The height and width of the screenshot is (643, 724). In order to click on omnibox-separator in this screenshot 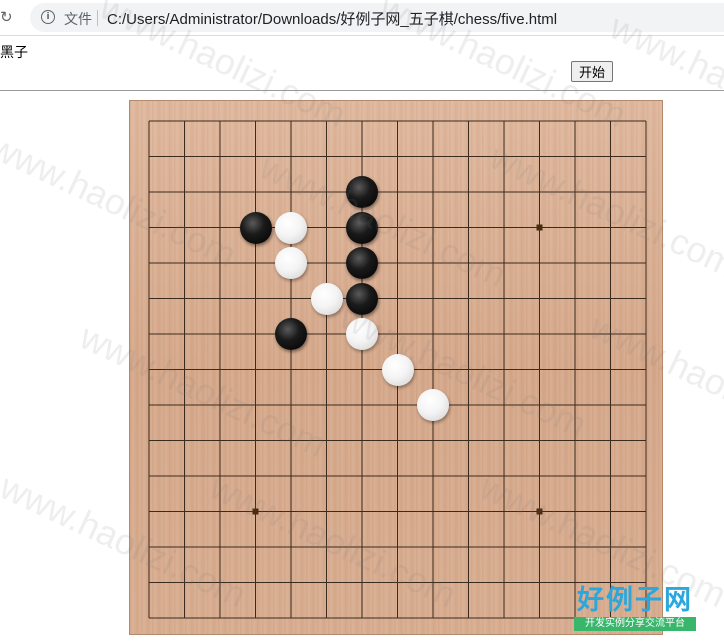, I will do `click(97, 18)`.